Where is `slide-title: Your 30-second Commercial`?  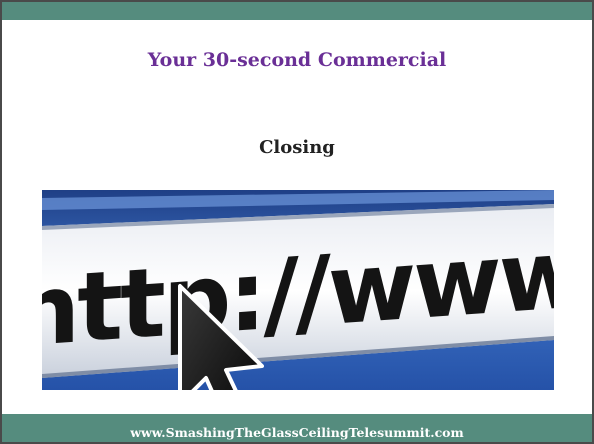
slide-title: Your 30-second Commercial is located at coordinates (297, 60).